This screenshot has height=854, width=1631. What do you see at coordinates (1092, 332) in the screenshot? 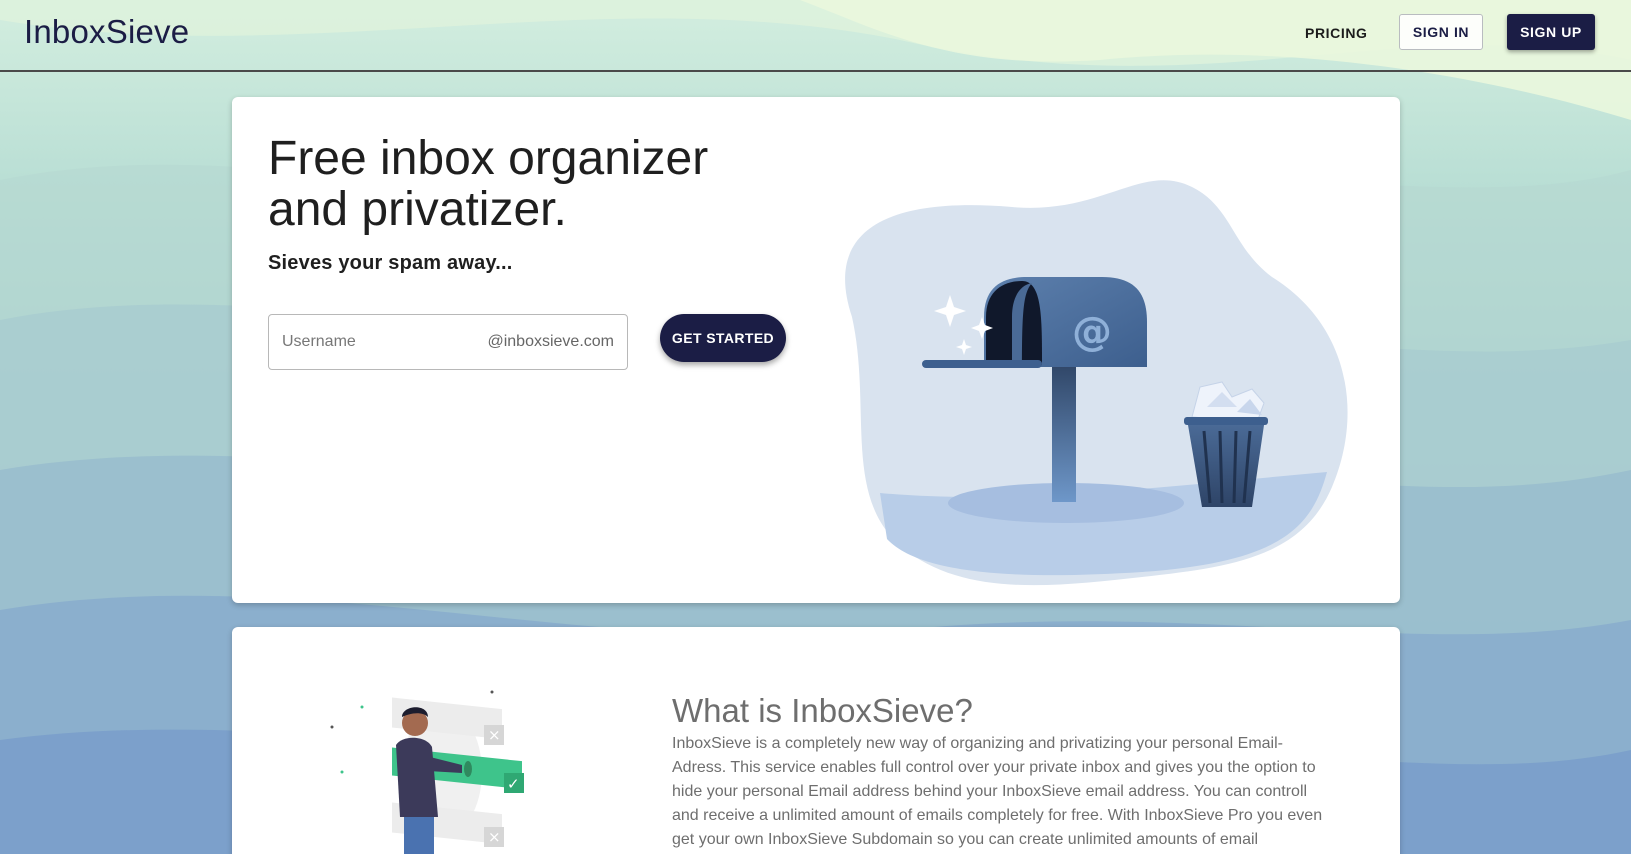
I see `at-sign-icon: @` at bounding box center [1092, 332].